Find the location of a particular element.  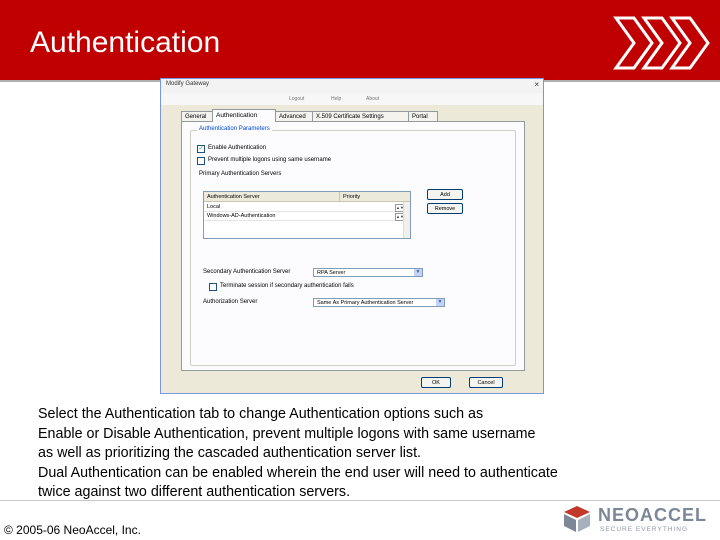

tab-advanced: Advanced is located at coordinates (294, 116).